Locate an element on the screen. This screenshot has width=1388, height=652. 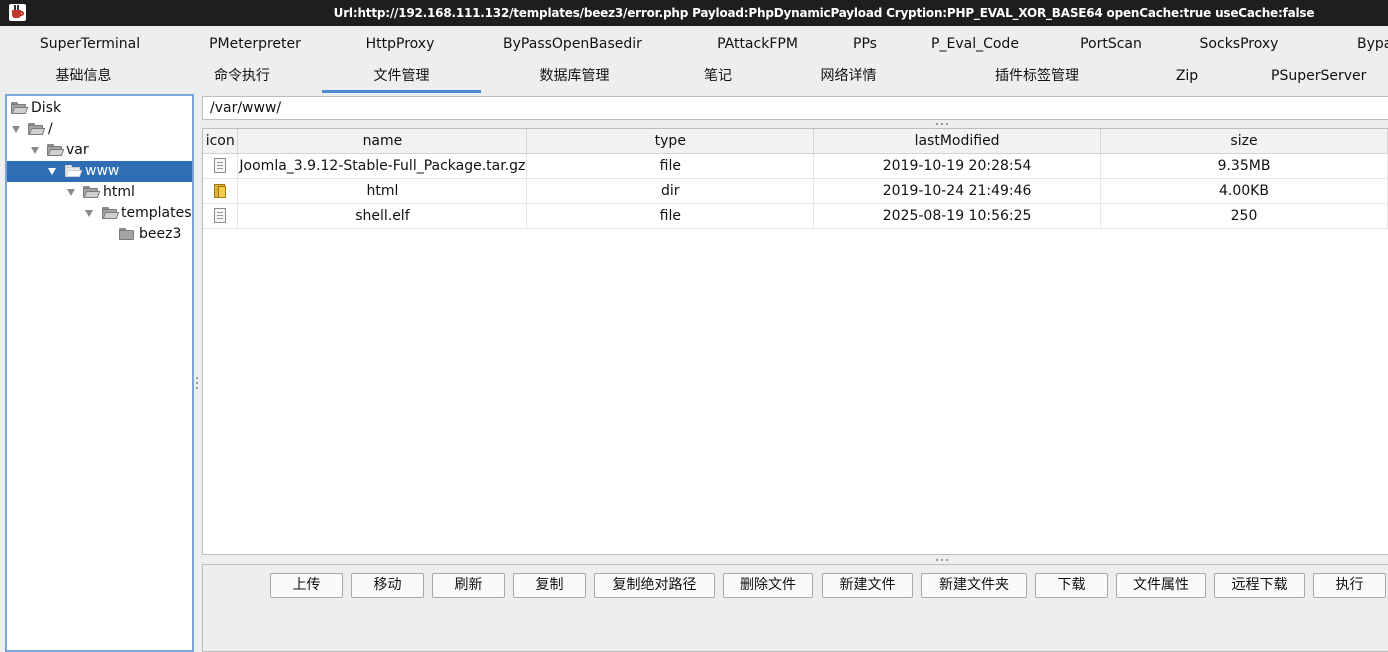
tree-node-label: www is located at coordinates (102, 171).